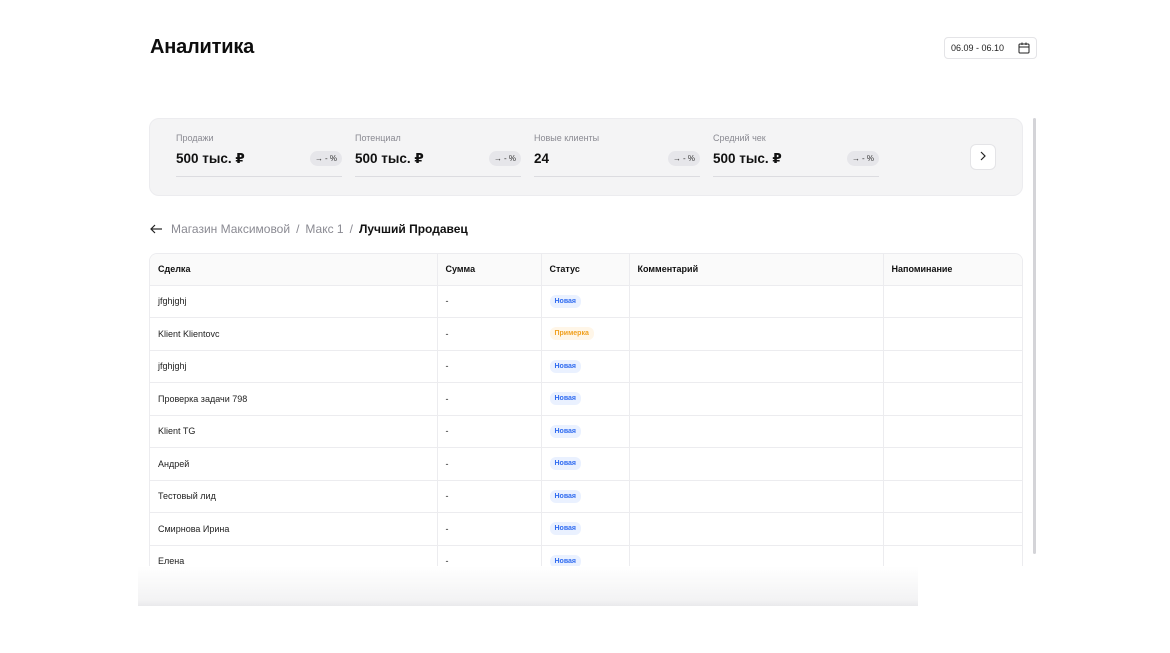 This screenshot has width=1170, height=653. Describe the element at coordinates (567, 138) in the screenshot. I see `kpi-label: Новые клиенты` at that location.